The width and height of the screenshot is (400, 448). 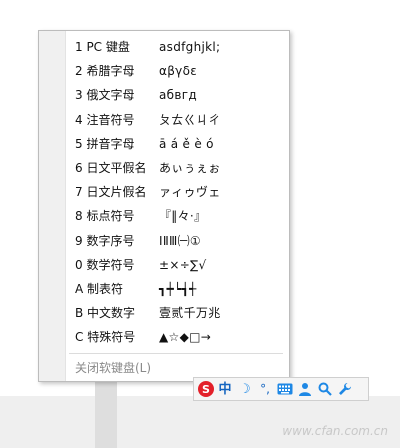 What do you see at coordinates (105, 240) in the screenshot?
I see `menu-item-label: 9 数字序号` at bounding box center [105, 240].